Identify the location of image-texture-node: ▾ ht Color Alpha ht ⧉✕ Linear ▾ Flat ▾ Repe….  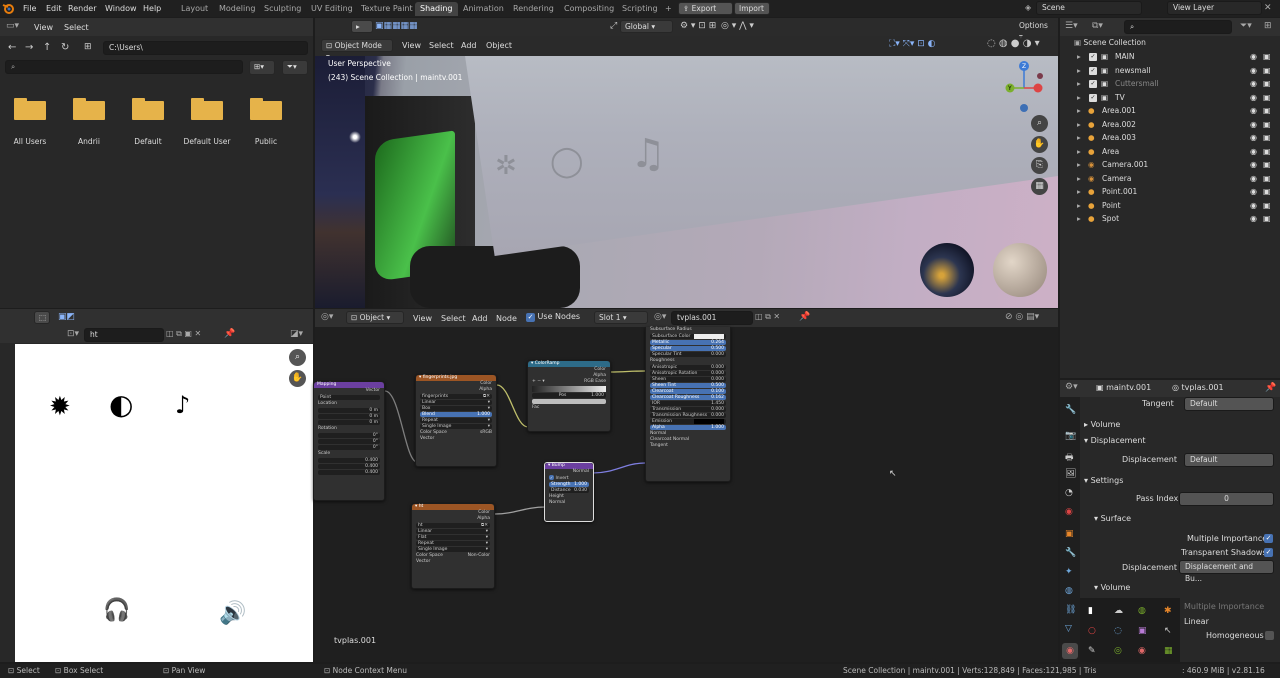
(453, 546).